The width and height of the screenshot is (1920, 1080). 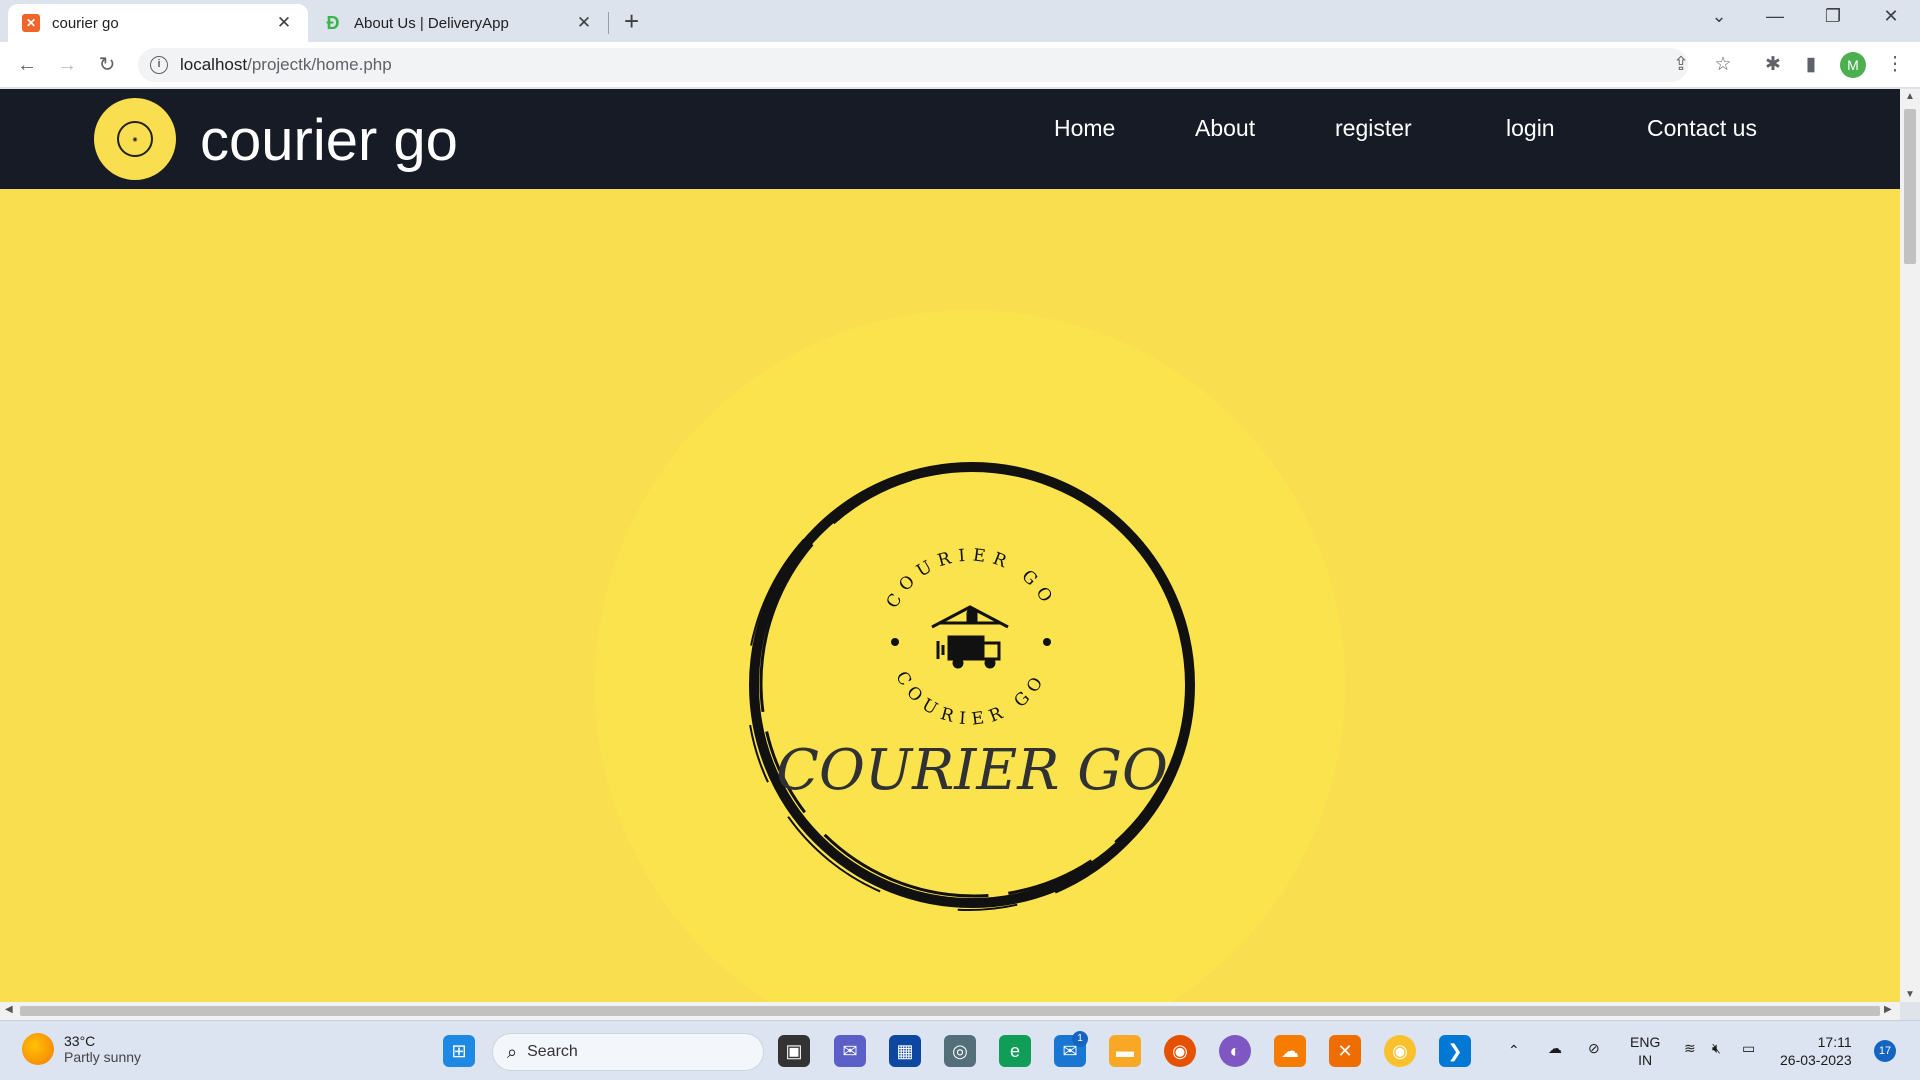 I want to click on nav-contact: Contact us, so click(x=1702, y=128).